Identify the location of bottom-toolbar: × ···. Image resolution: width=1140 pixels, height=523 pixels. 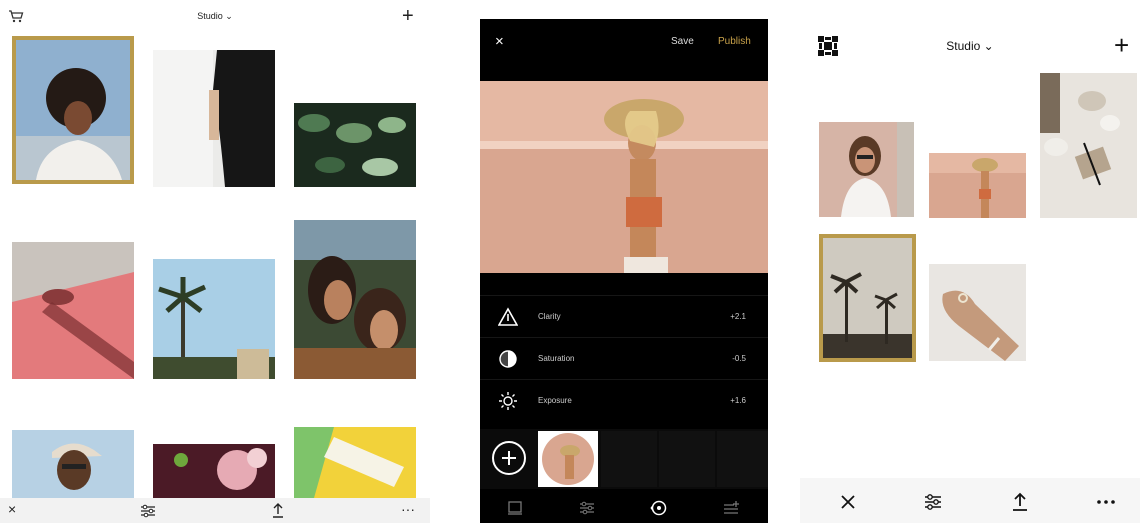
(215, 510).